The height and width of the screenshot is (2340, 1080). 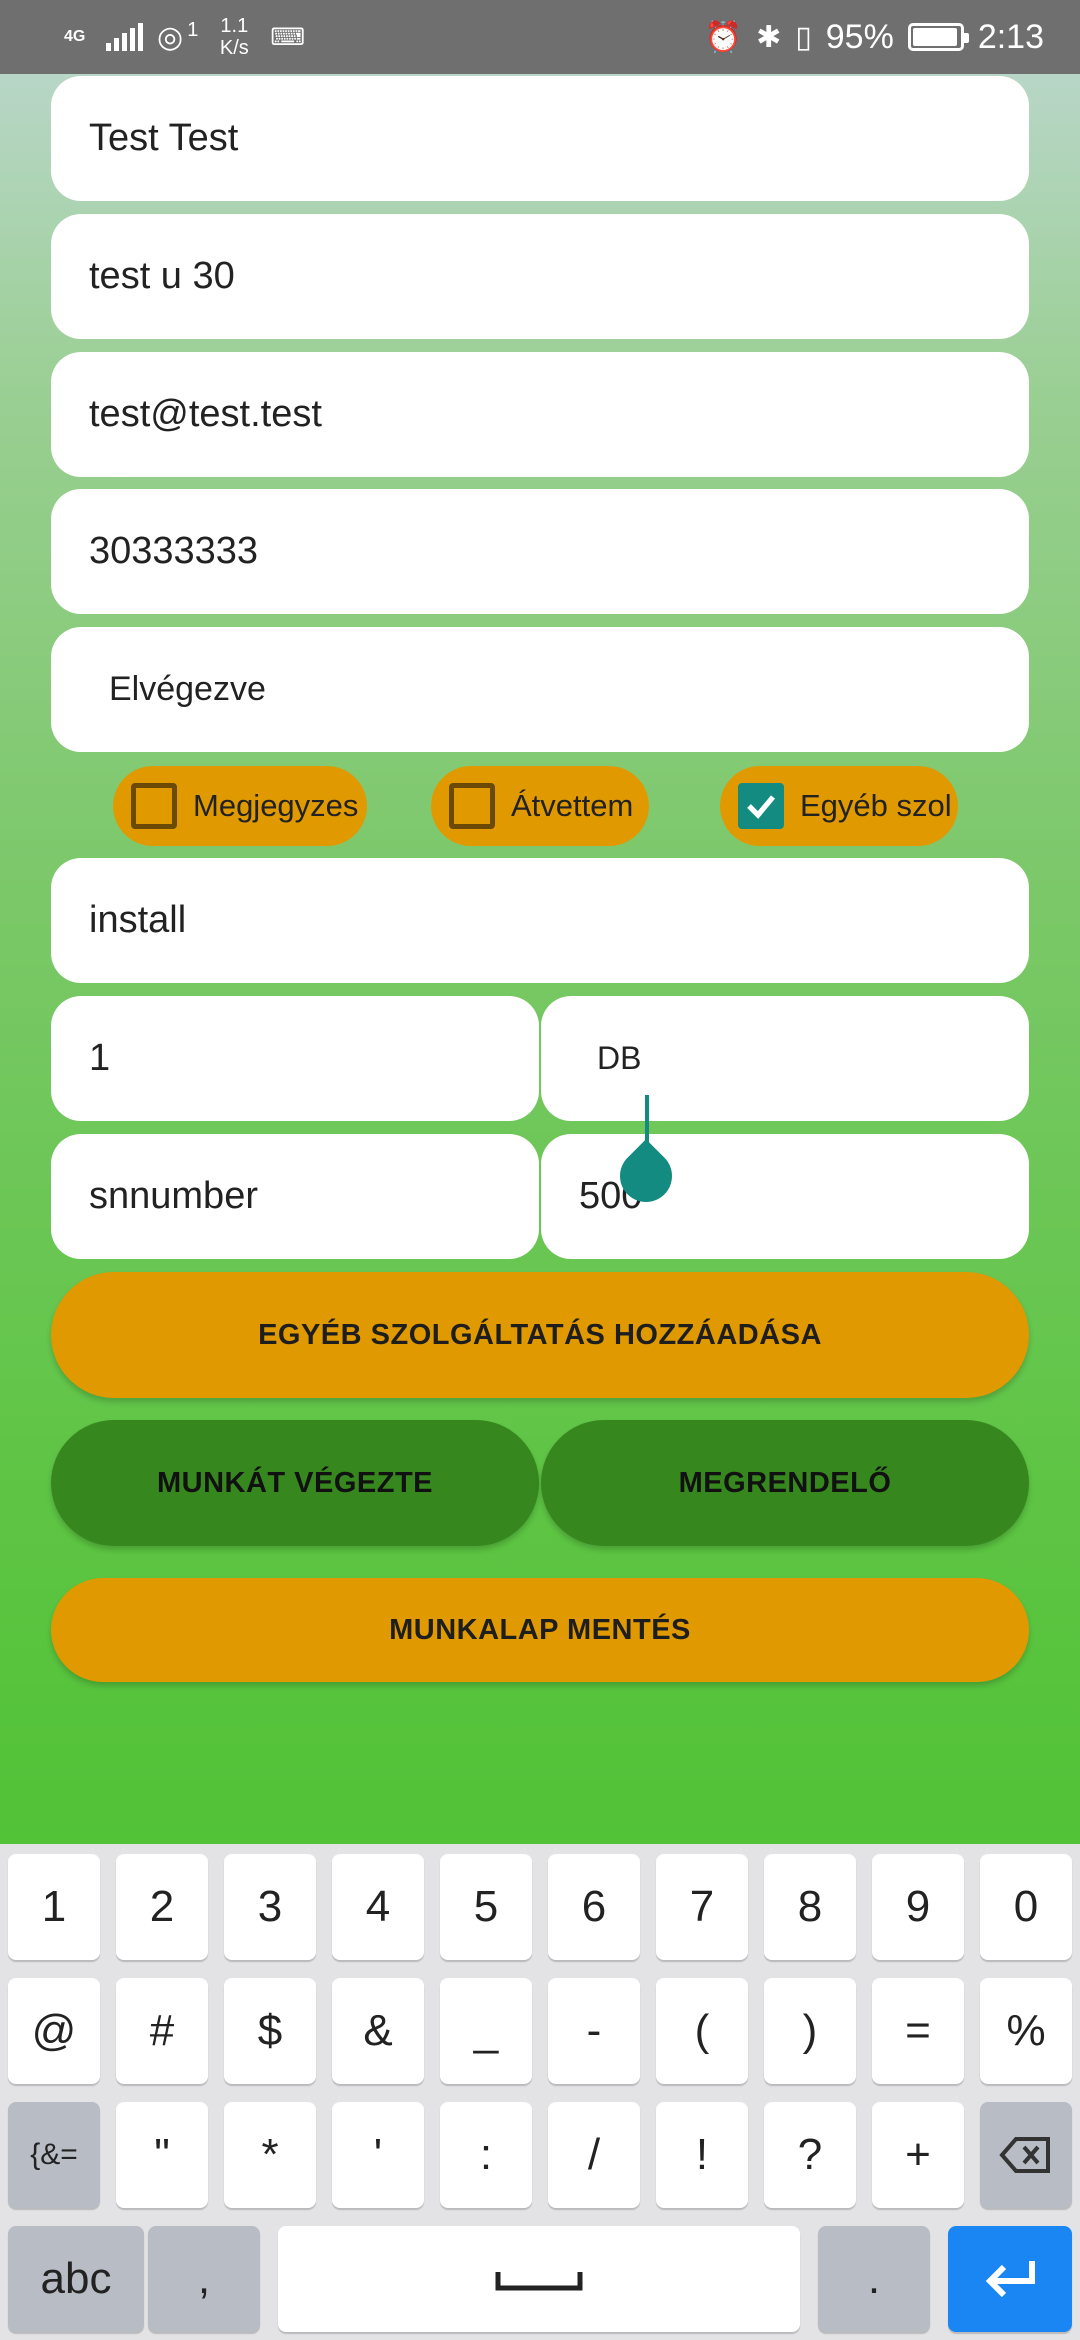 I want to click on key-dollar: $, so click(x=270, y=2031).